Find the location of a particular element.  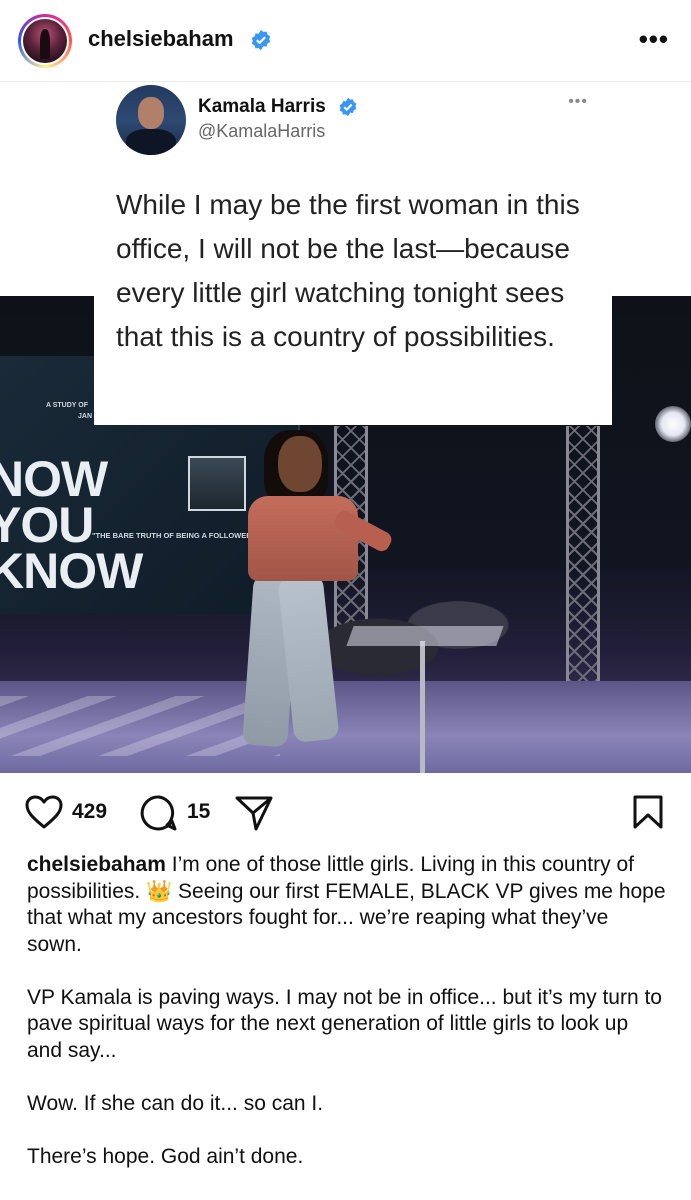

post-header: chelsiebaham ••• is located at coordinates (345, 41).